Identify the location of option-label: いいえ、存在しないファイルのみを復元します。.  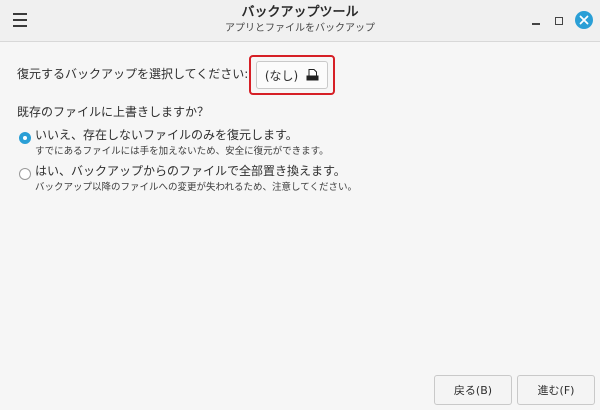
(166, 135).